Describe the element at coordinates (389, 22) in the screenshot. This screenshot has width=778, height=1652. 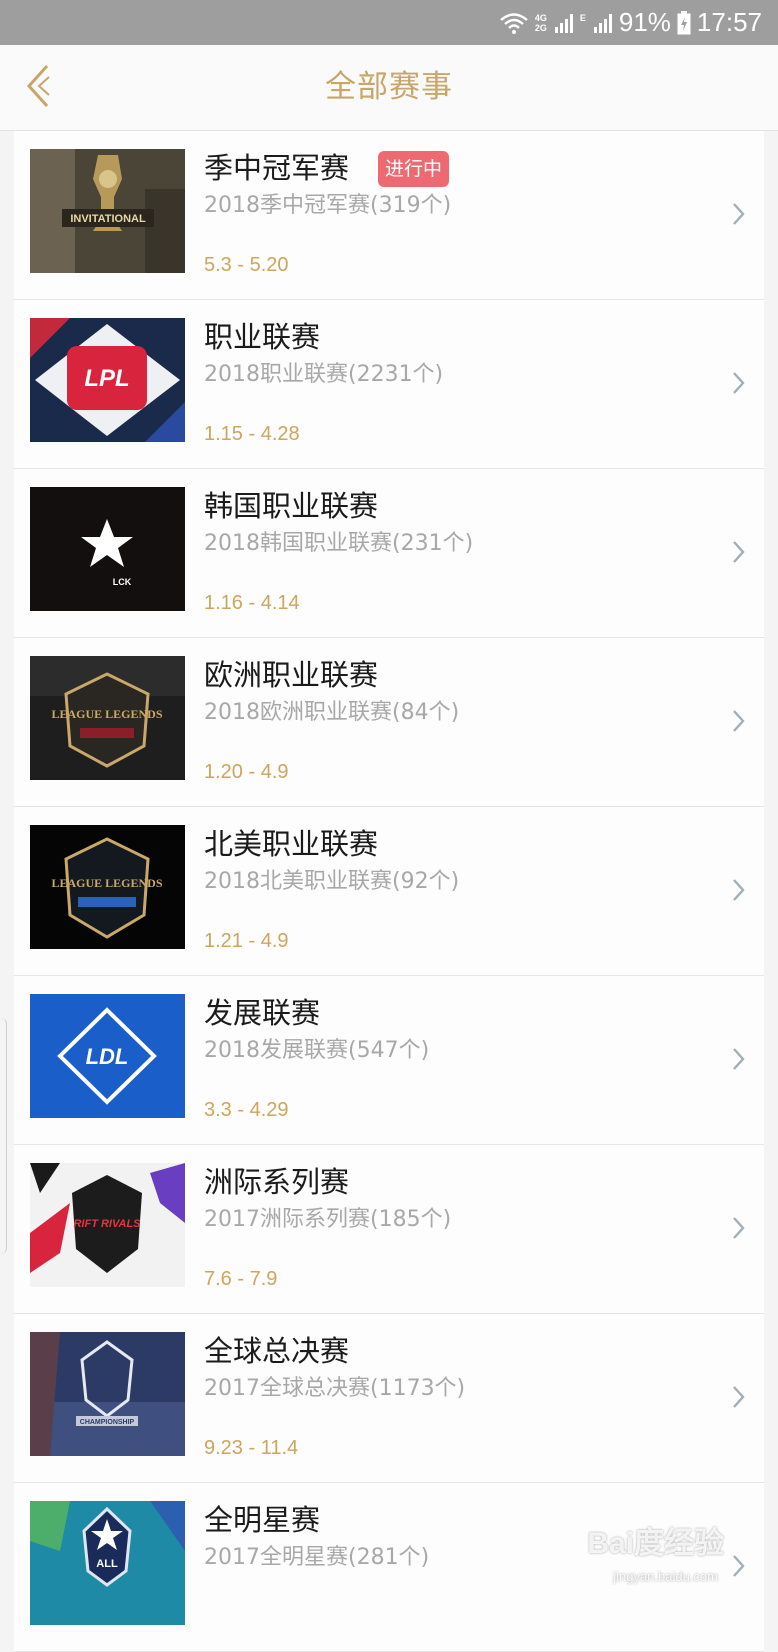
I see `status-bar: 4G 2G E 91% 17:57` at that location.